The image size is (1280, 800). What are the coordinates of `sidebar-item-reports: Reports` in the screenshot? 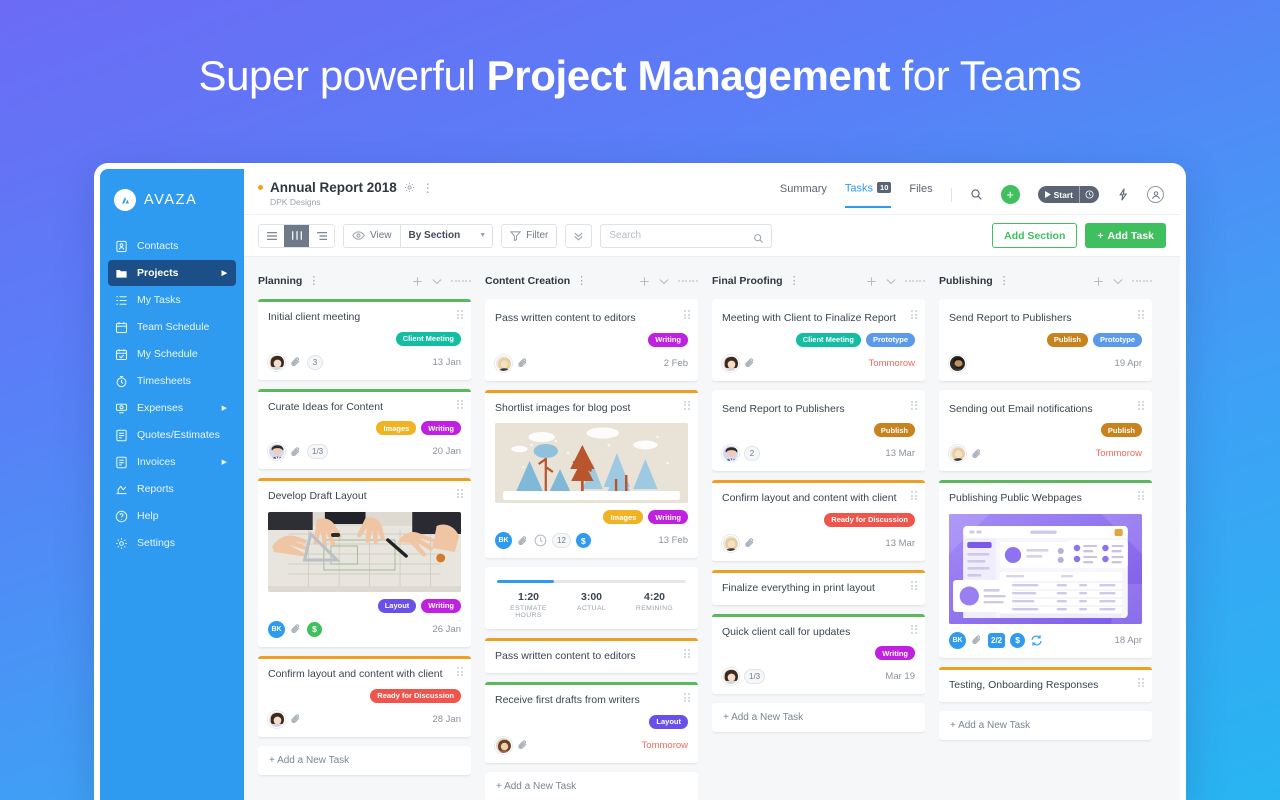 It's located at (172, 489).